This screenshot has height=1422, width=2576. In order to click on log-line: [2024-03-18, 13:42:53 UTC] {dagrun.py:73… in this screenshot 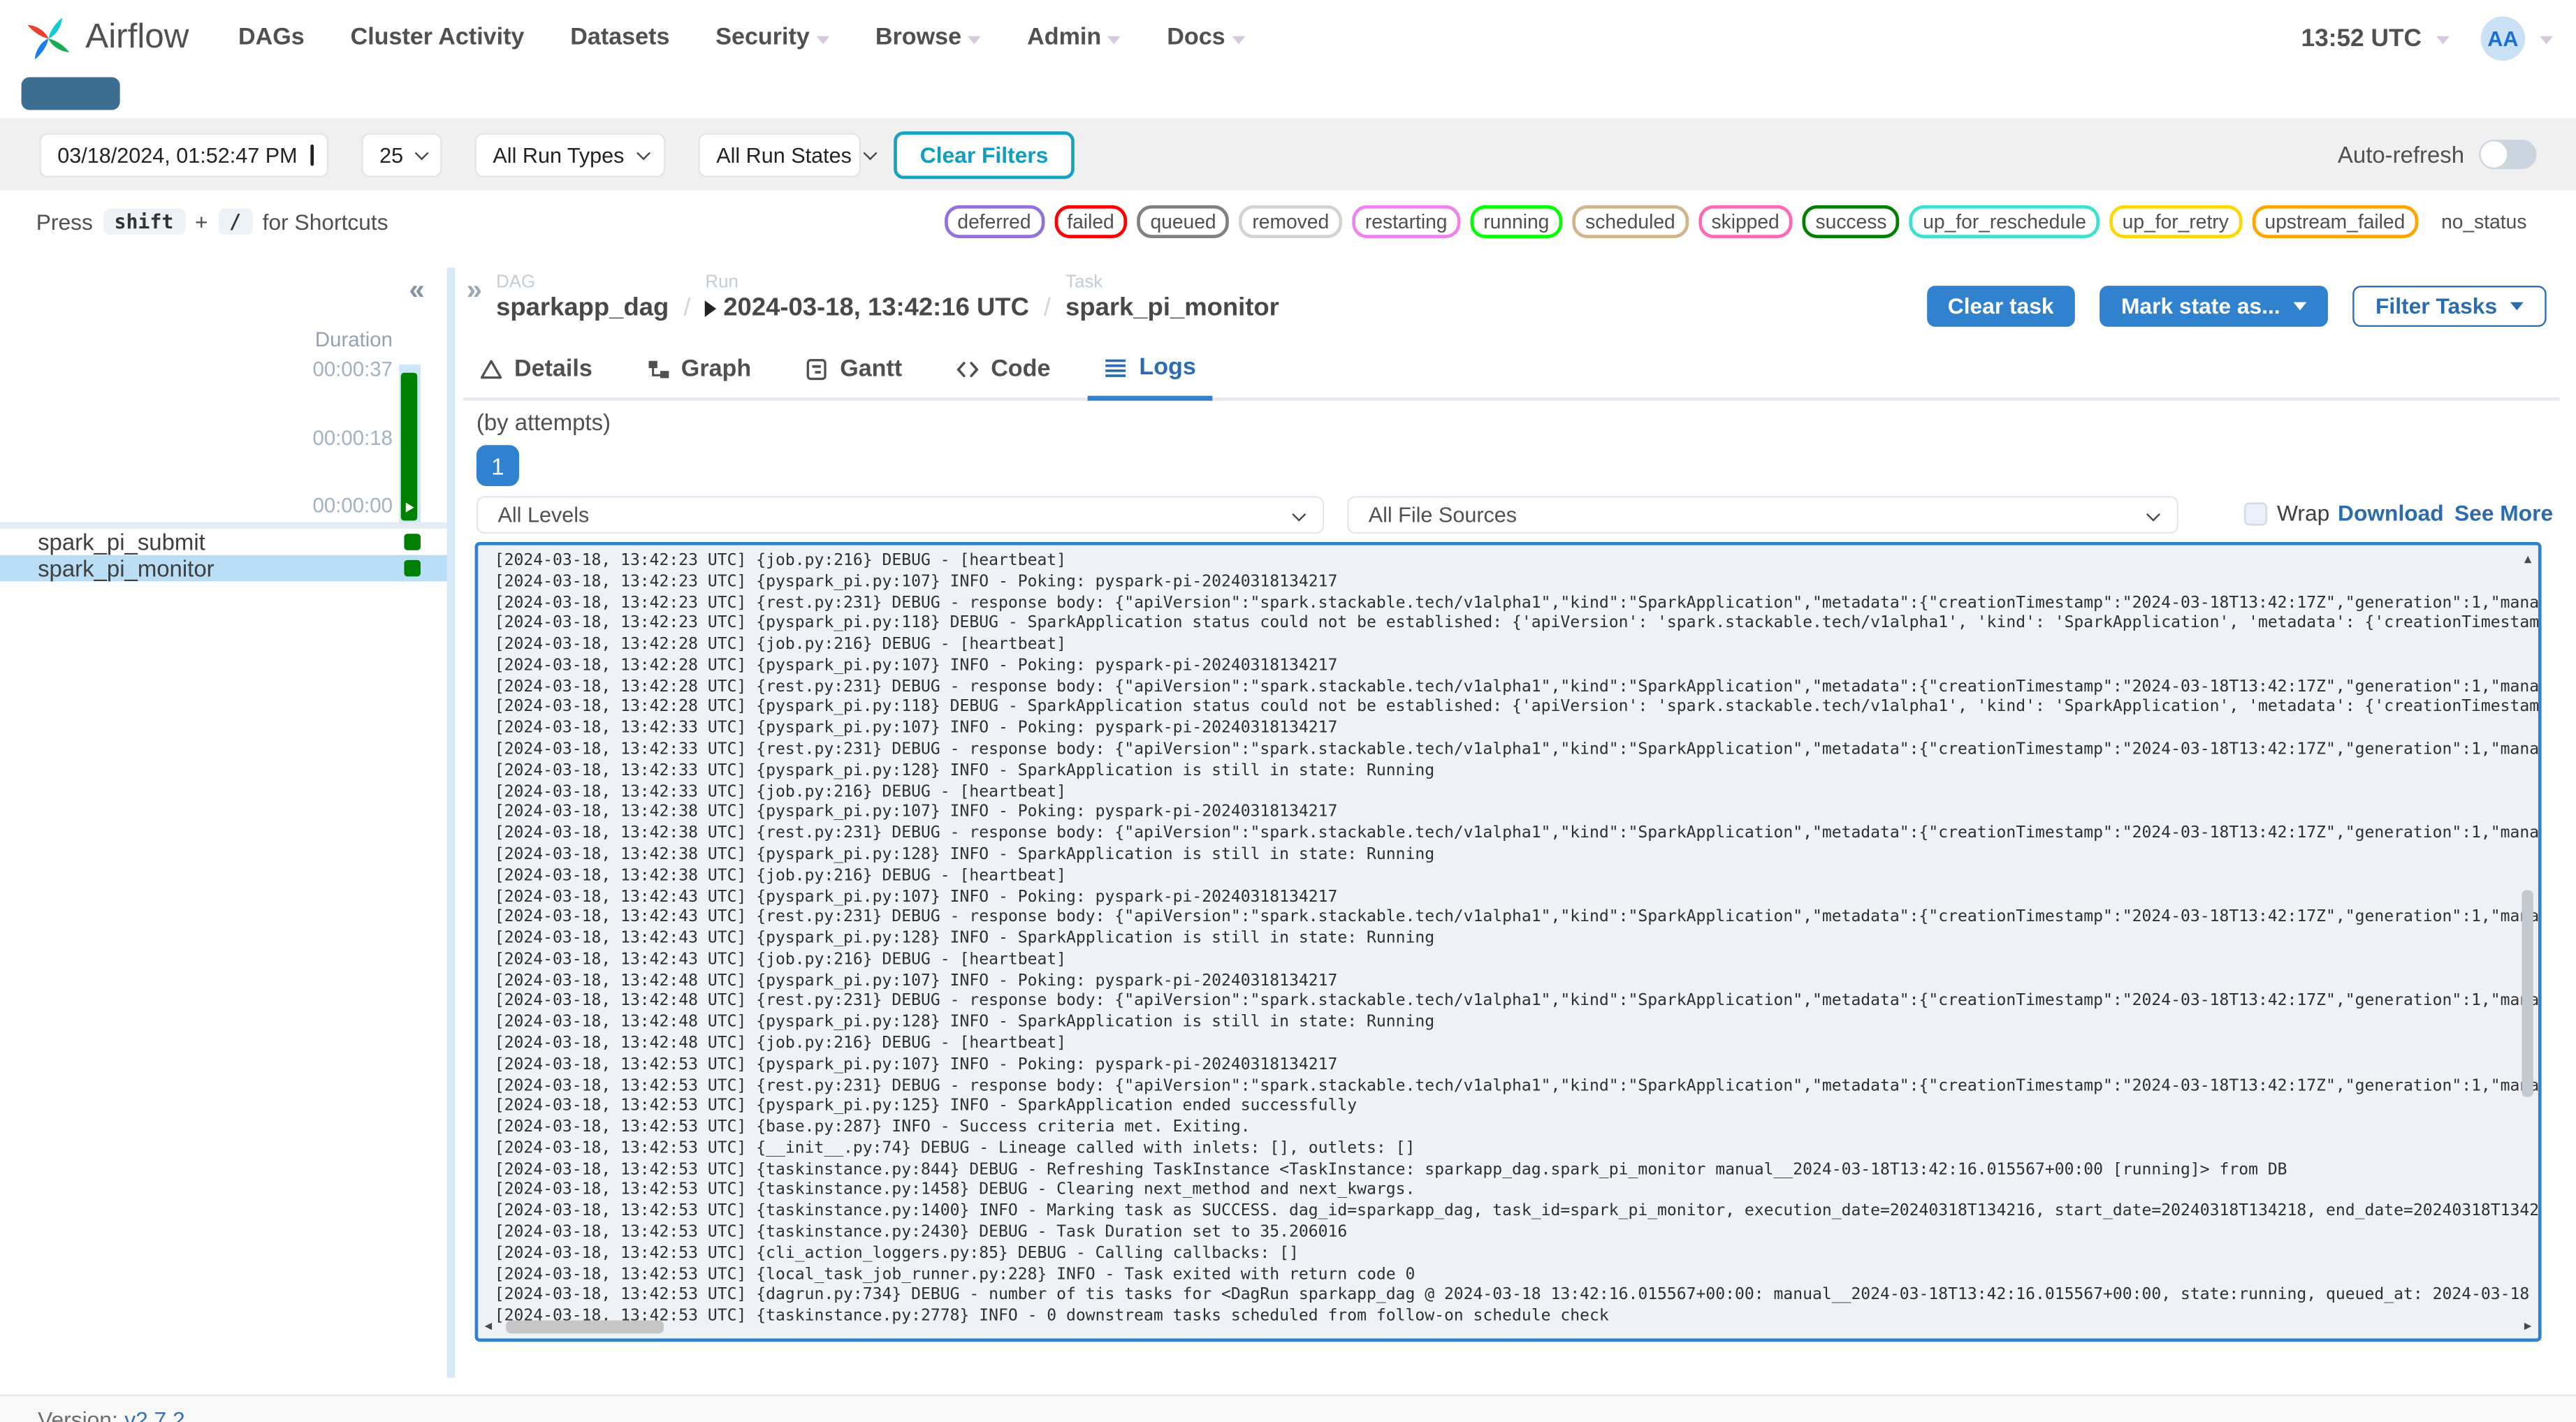, I will do `click(1512, 1295)`.